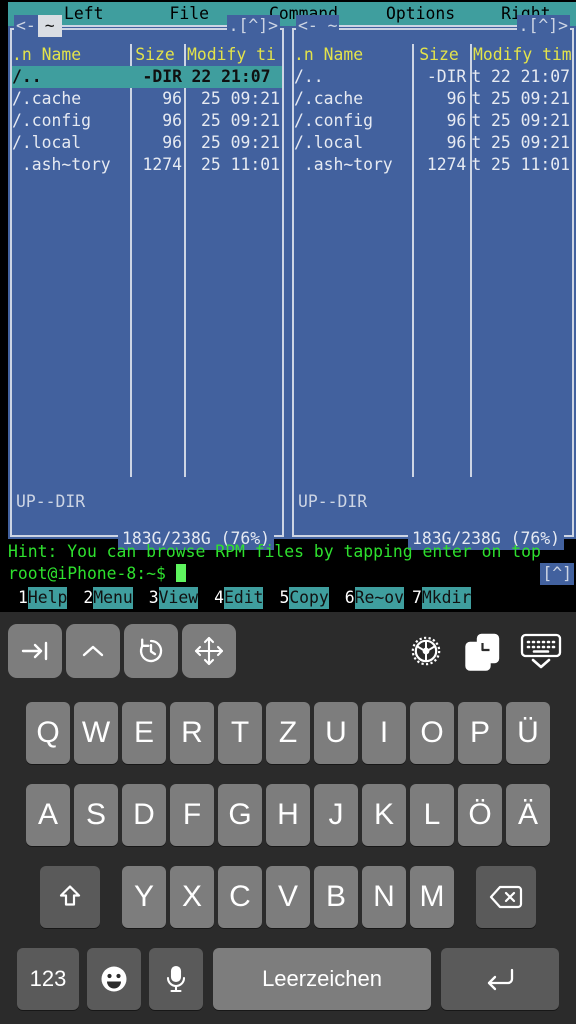 The width and height of the screenshot is (576, 1024). I want to click on paste-button, so click(484, 651).